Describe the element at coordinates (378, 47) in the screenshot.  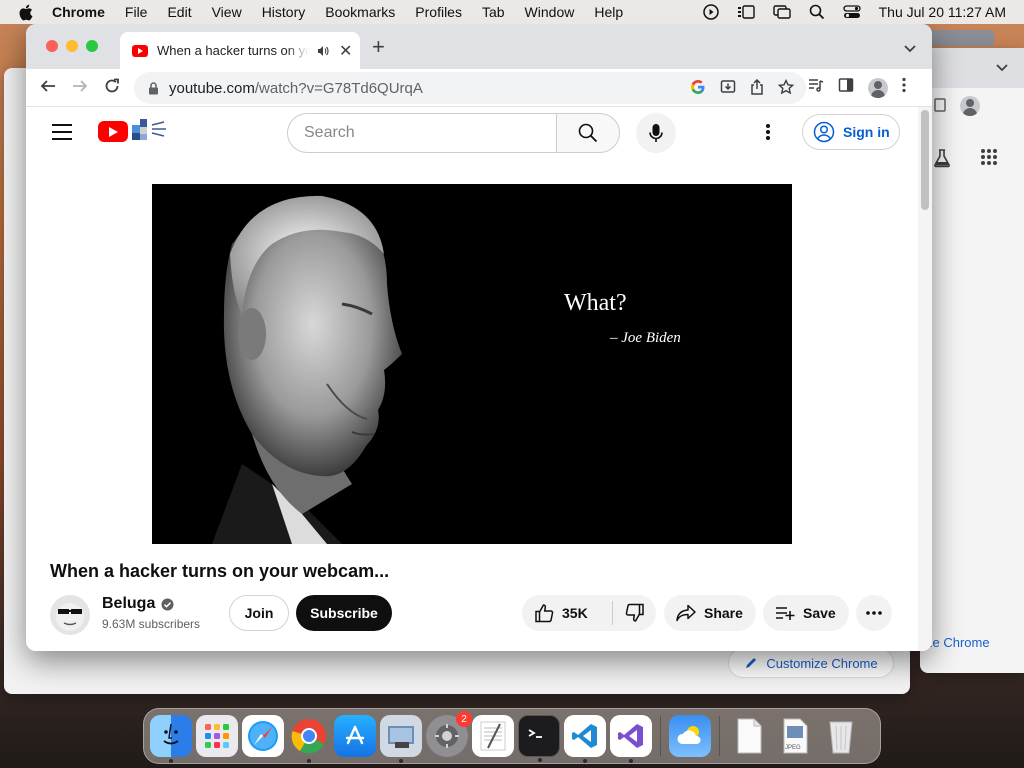
I see `new-tab-button: +` at that location.